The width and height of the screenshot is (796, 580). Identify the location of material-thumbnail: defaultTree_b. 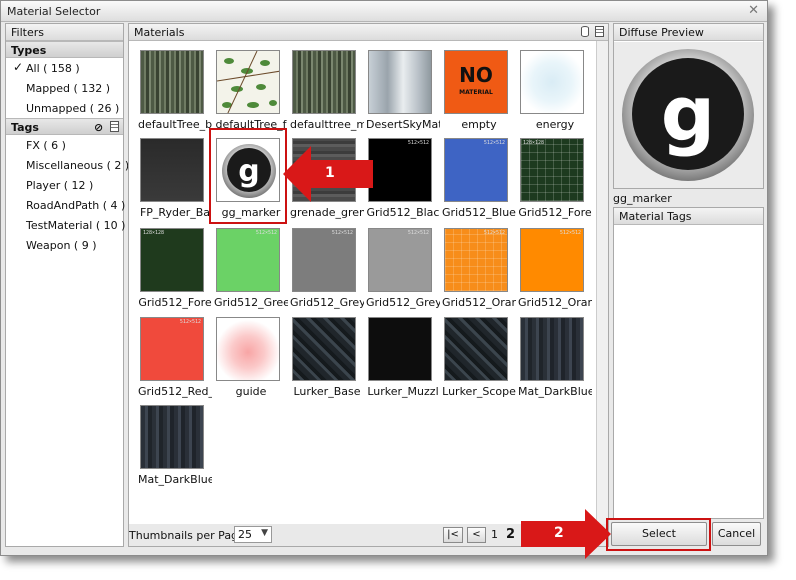
(175, 92).